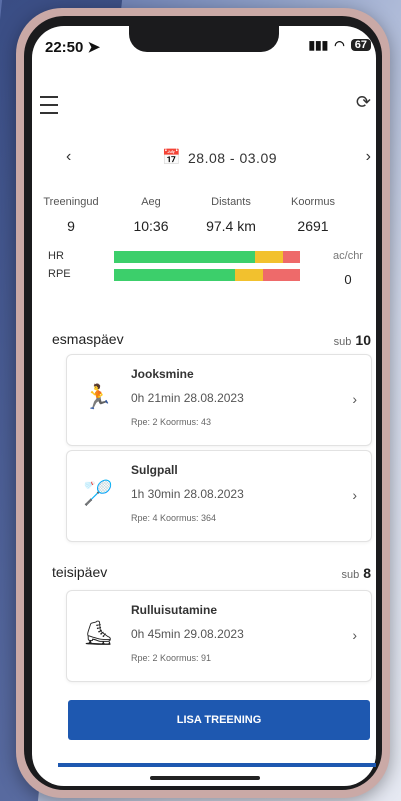 This screenshot has height=801, width=401. What do you see at coordinates (232, 158) in the screenshot?
I see `week-range: 28.08 - 03.09` at bounding box center [232, 158].